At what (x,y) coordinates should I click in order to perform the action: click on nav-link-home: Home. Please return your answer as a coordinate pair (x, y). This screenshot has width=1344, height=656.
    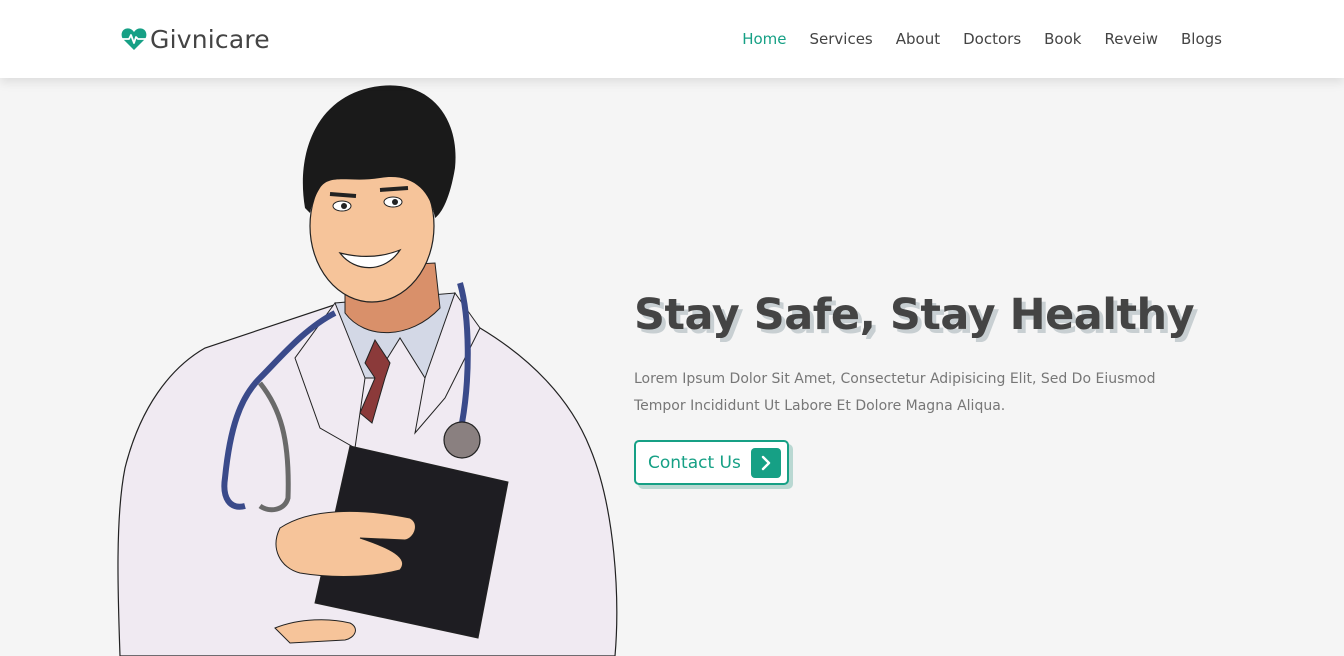
    Looking at the image, I should click on (764, 39).